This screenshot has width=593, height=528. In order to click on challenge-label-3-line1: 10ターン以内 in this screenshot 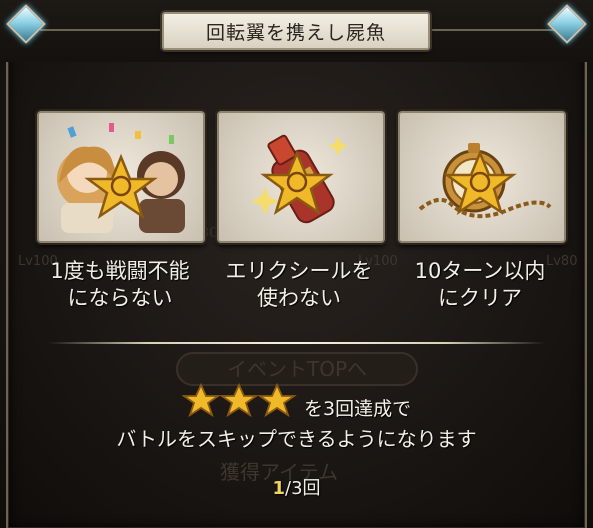, I will do `click(480, 271)`.